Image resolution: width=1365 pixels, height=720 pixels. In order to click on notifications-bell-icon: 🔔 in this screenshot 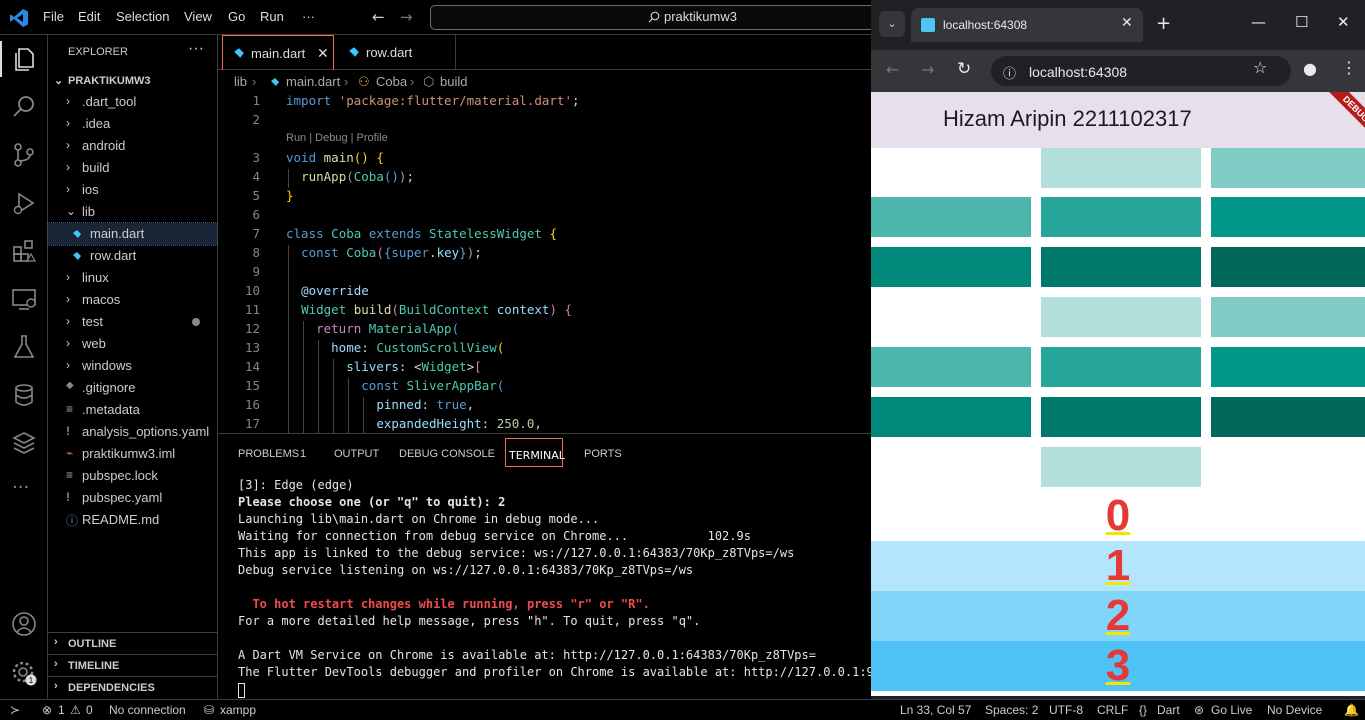, I will do `click(1351, 710)`.